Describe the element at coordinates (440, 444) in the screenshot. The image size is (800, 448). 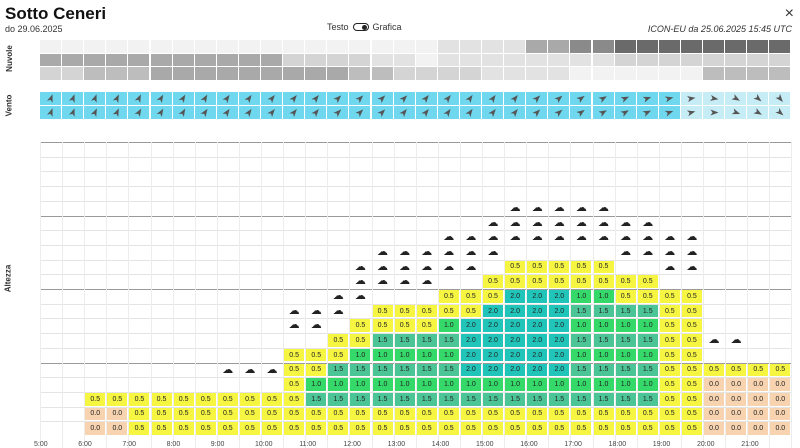
I see `x-tick-label: 14:00` at that location.